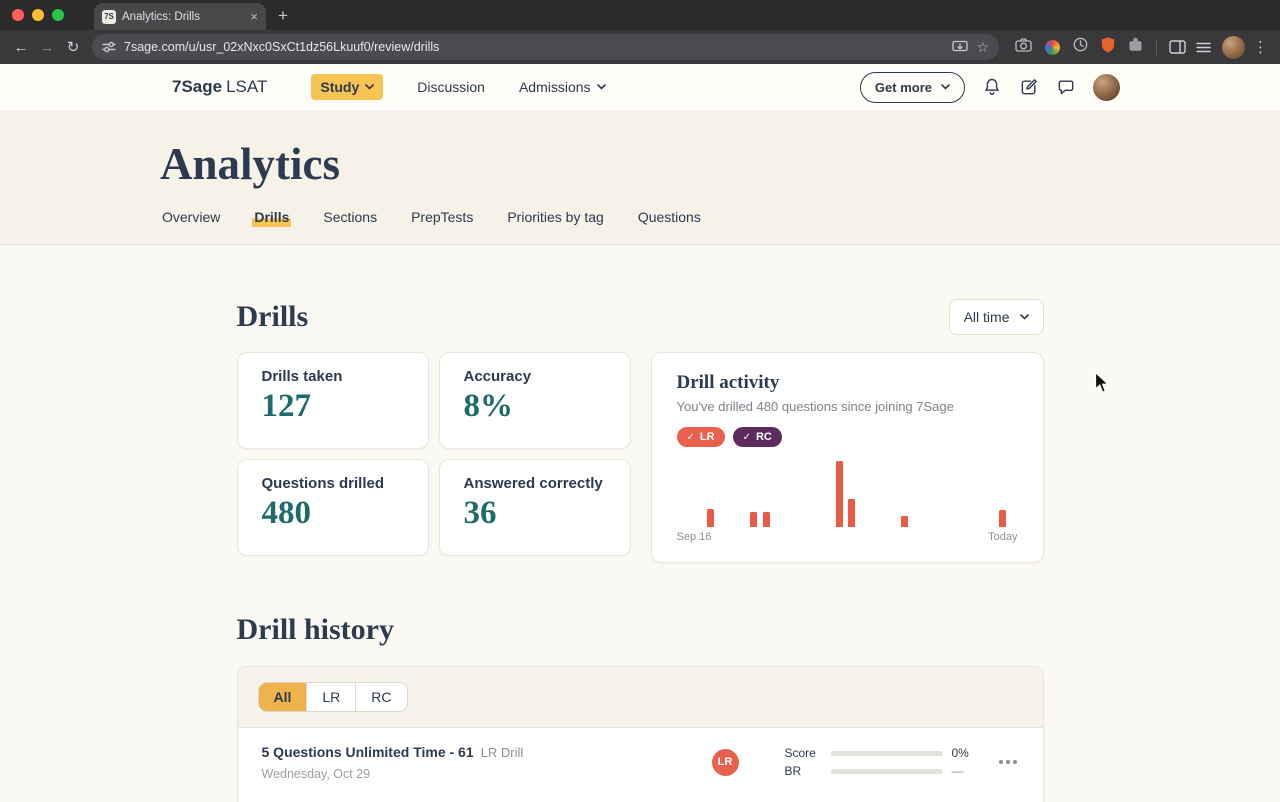 The height and width of the screenshot is (802, 1280). What do you see at coordinates (534, 507) in the screenshot?
I see `stat-card-answered-correctly: Answered correctly 36` at bounding box center [534, 507].